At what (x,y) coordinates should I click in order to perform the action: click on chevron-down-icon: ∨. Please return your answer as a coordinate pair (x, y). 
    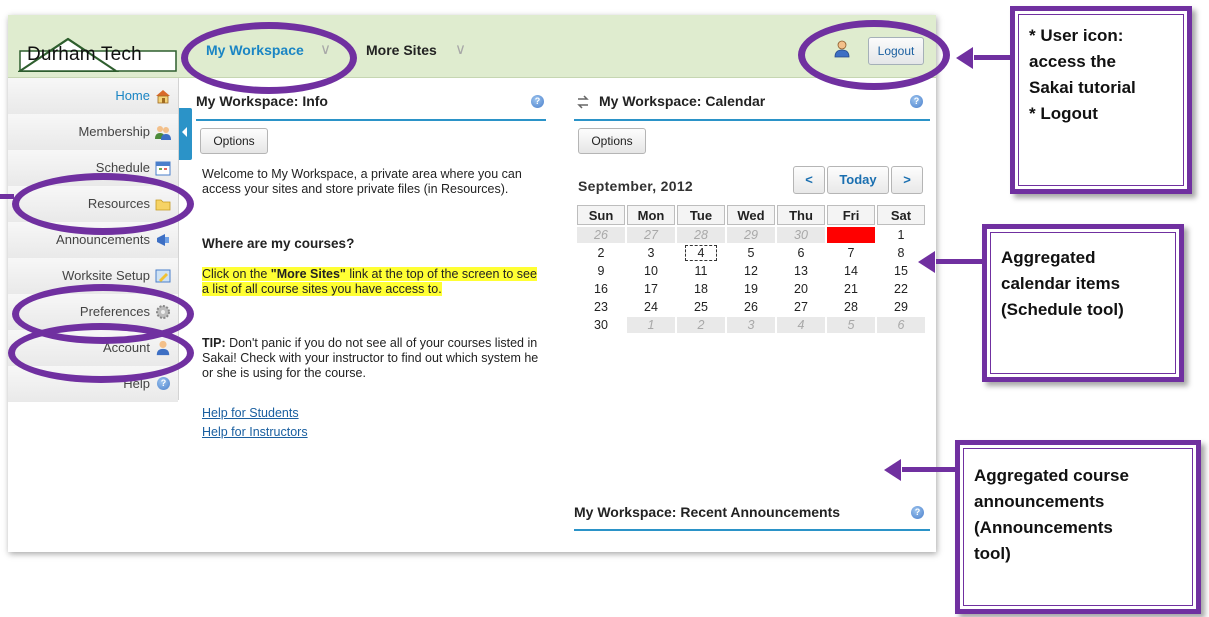
    Looking at the image, I should click on (460, 49).